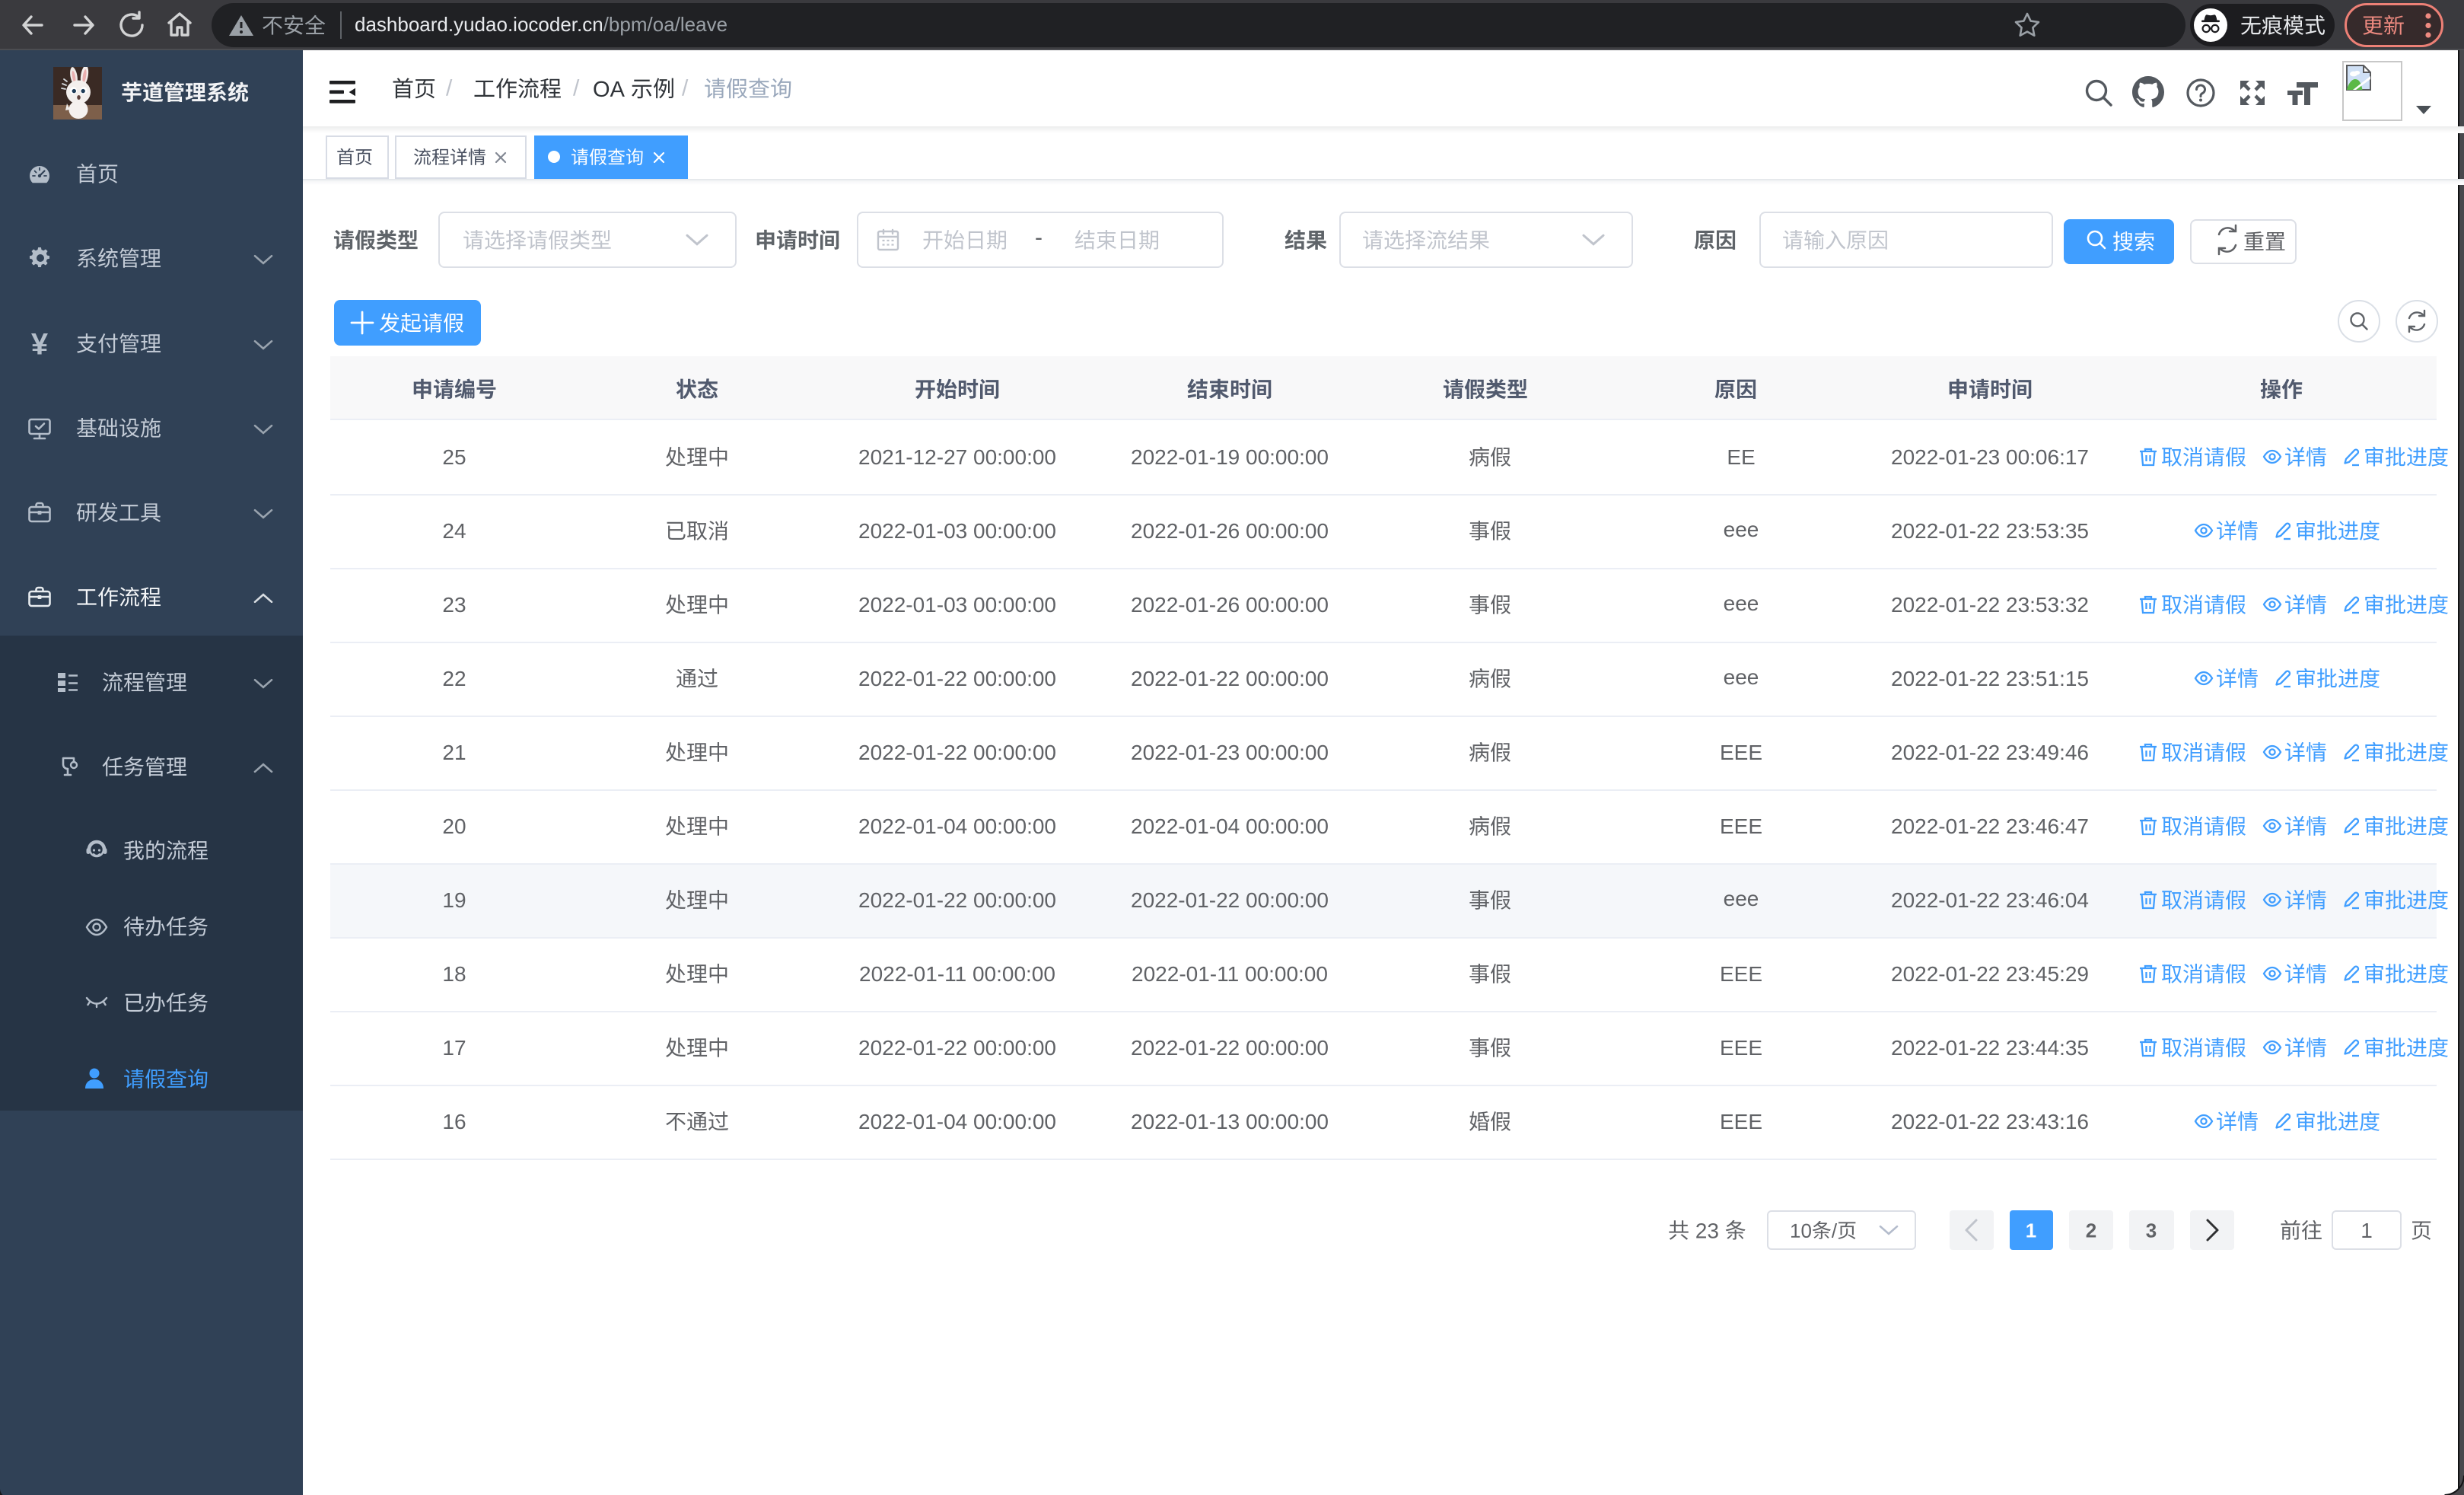 The image size is (2464, 1495). Describe the element at coordinates (1990, 1122) in the screenshot. I see `svg-text: 2022-01-22 23:43:16` at that location.